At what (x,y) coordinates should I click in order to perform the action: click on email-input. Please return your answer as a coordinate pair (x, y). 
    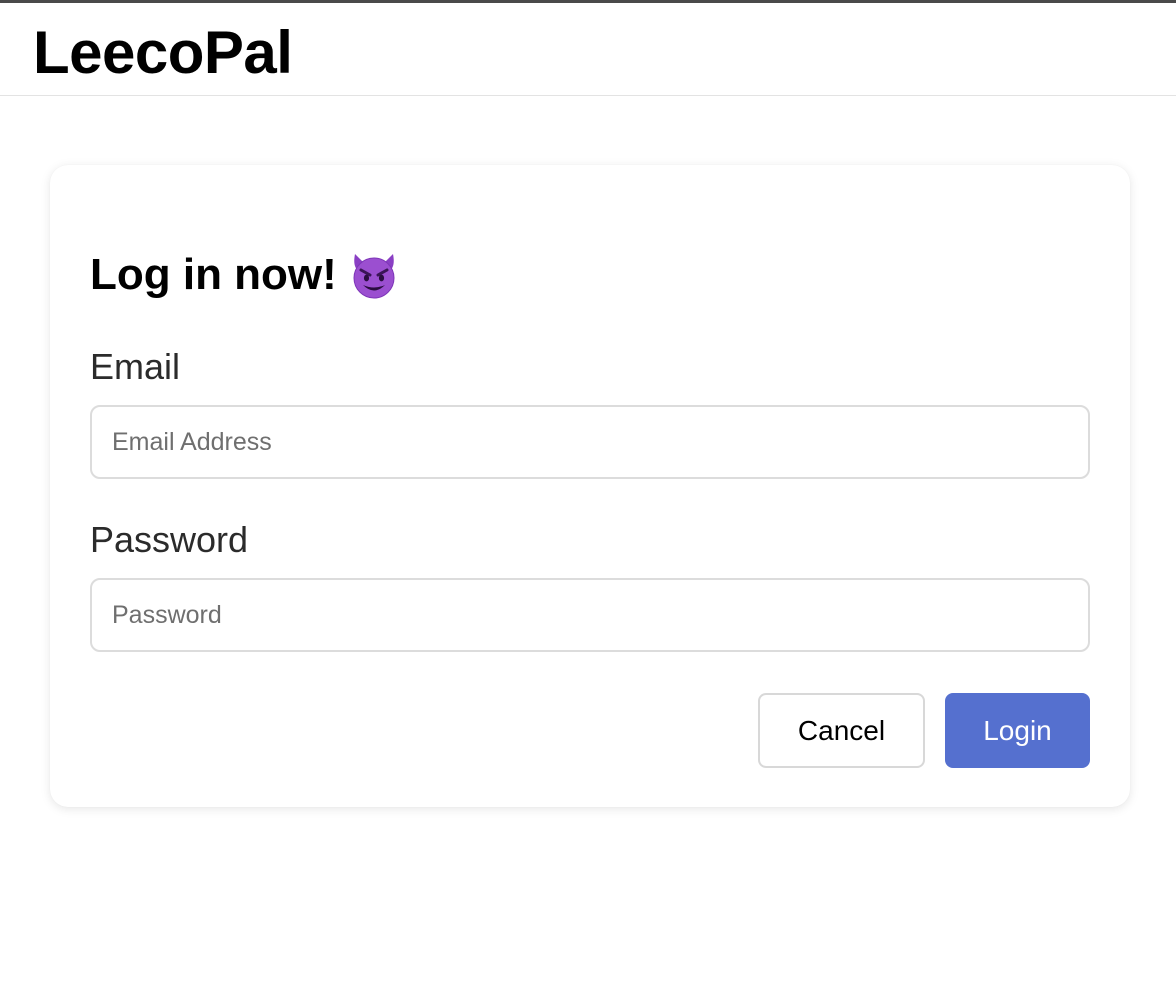
    Looking at the image, I should click on (590, 442).